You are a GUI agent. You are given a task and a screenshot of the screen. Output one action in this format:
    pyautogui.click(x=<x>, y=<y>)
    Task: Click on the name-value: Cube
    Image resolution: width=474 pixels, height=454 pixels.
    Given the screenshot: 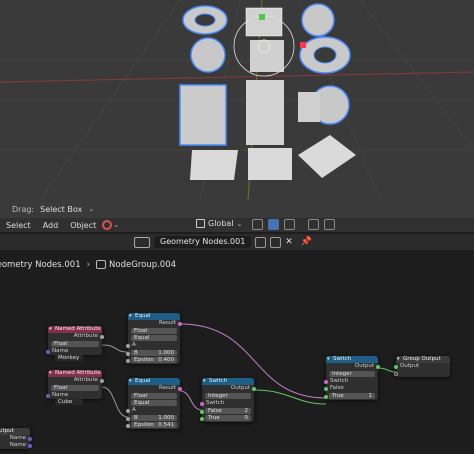 What is the action you would take?
    pyautogui.click(x=69, y=402)
    